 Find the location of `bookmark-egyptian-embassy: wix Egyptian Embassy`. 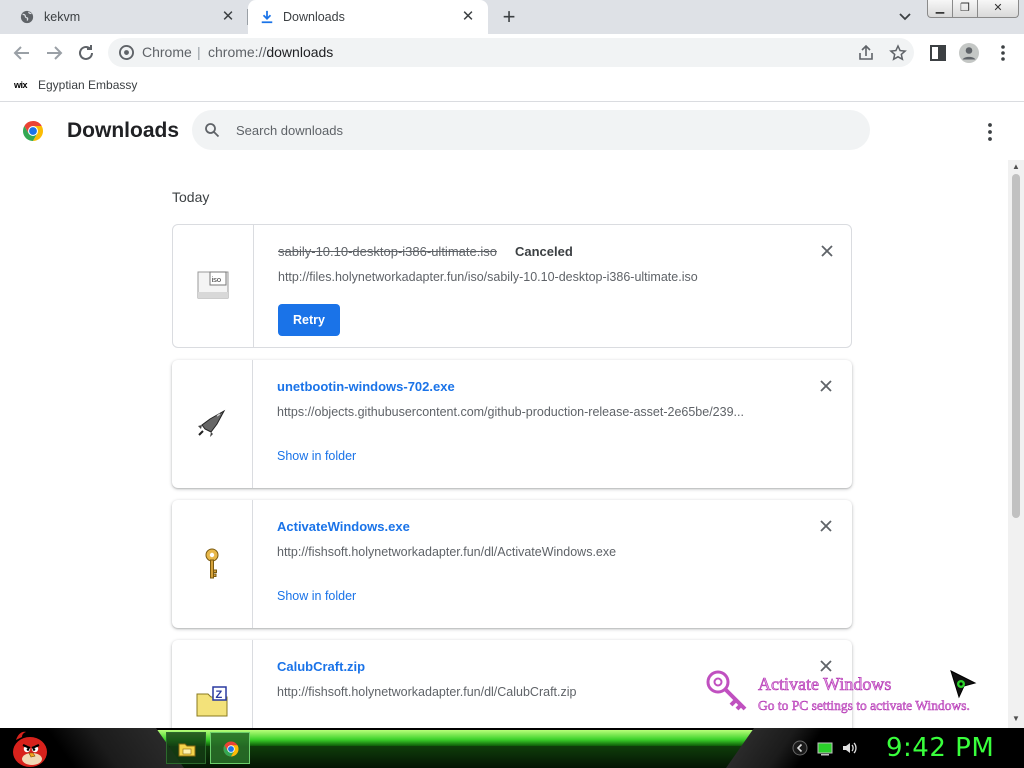

bookmark-egyptian-embassy: wix Egyptian Embassy is located at coordinates (75, 85).